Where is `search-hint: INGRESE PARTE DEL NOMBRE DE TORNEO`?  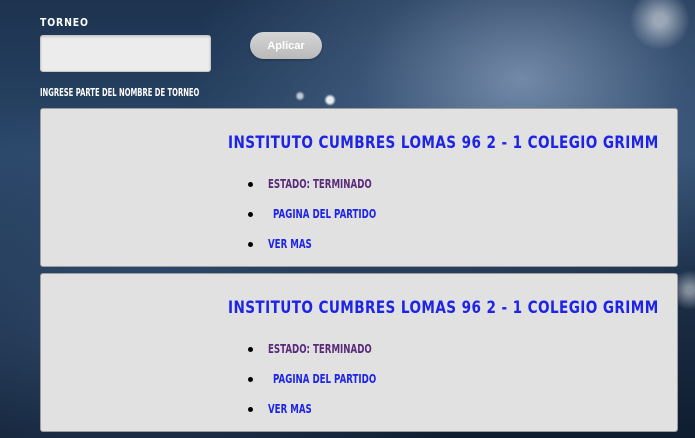
search-hint: INGRESE PARTE DEL NOMBRE DE TORNEO is located at coordinates (120, 92).